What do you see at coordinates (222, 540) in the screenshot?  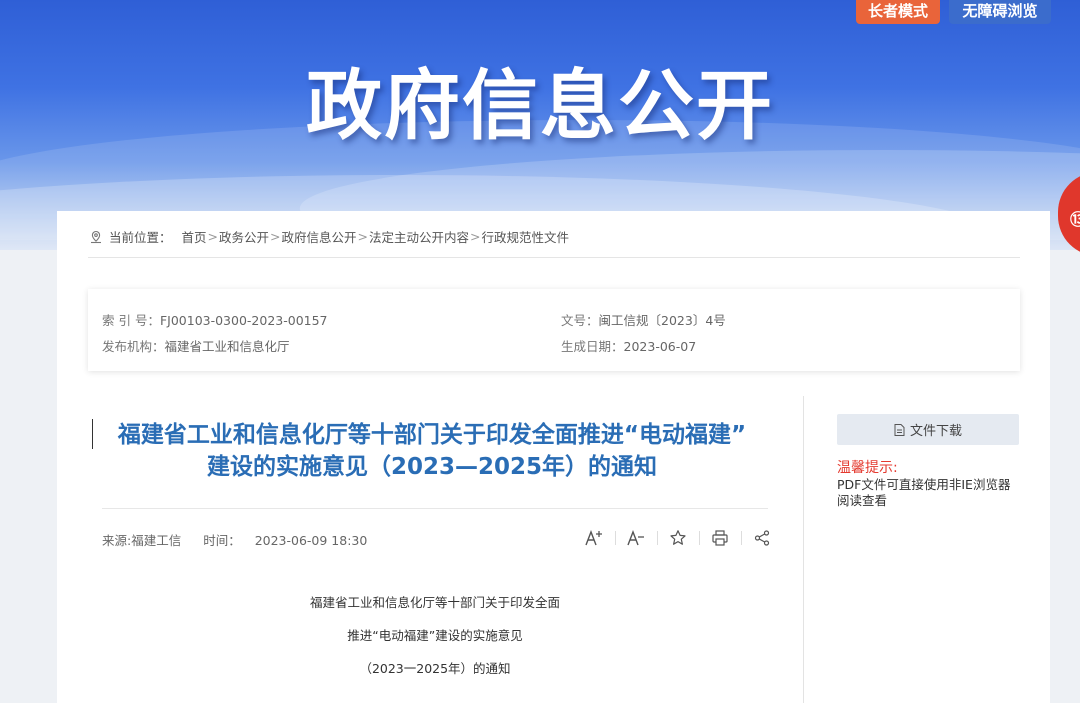 I see `time-label: 时间：` at bounding box center [222, 540].